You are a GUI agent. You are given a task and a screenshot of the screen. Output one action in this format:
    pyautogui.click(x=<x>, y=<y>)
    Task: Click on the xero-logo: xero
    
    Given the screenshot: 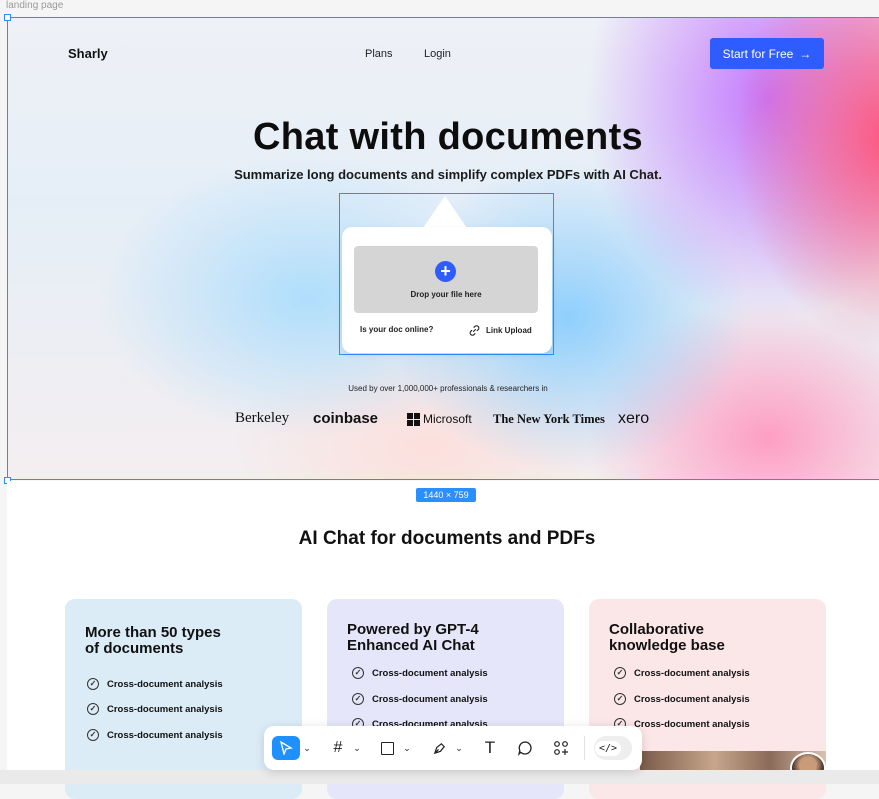 What is the action you would take?
    pyautogui.click(x=634, y=418)
    